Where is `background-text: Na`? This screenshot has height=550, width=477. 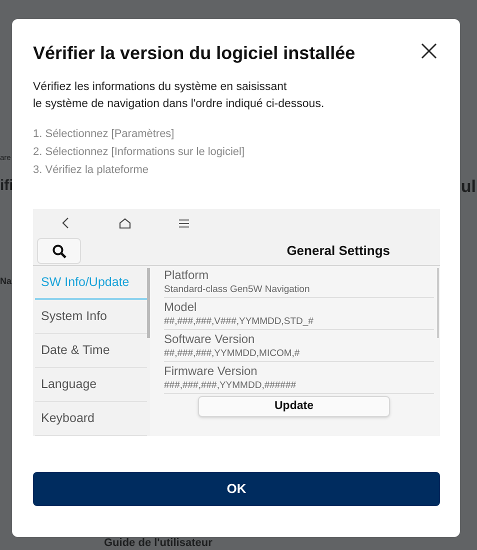
background-text: Na is located at coordinates (6, 281).